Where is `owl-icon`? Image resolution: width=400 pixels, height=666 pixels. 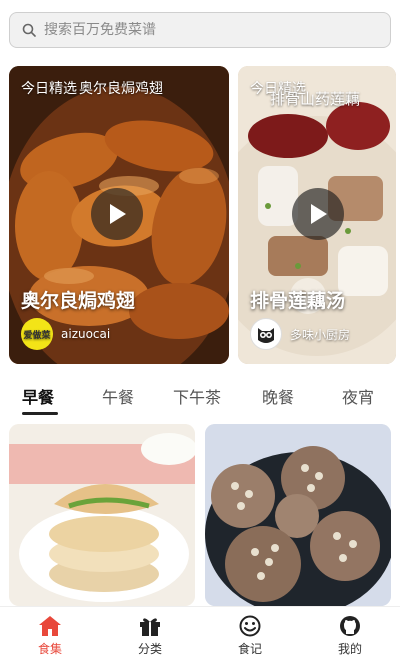
owl-icon is located at coordinates (266, 335).